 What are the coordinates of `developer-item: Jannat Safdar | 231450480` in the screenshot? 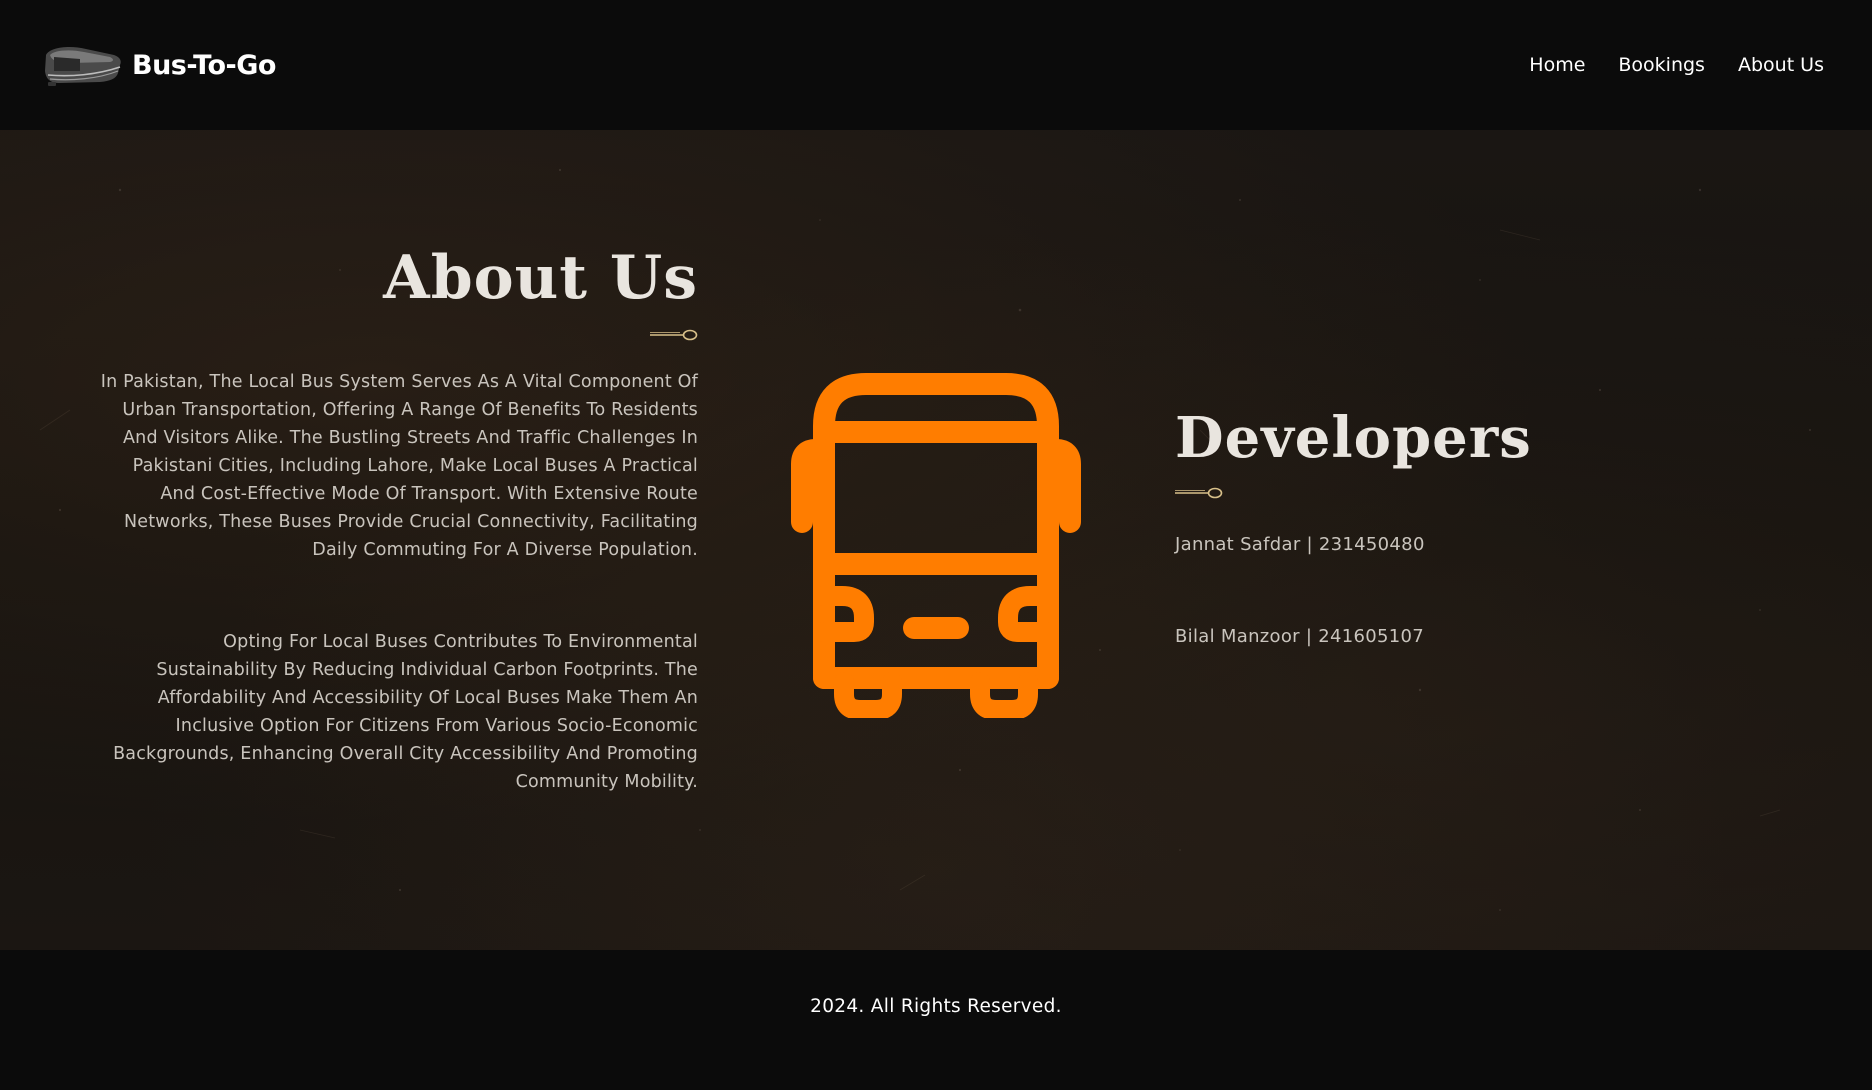 It's located at (1300, 544).